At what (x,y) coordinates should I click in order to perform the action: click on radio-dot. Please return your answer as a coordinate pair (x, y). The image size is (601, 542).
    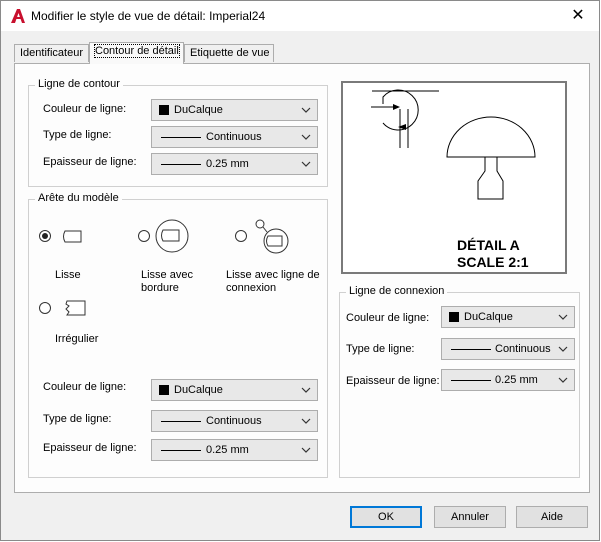
    Looking at the image, I should click on (45, 236).